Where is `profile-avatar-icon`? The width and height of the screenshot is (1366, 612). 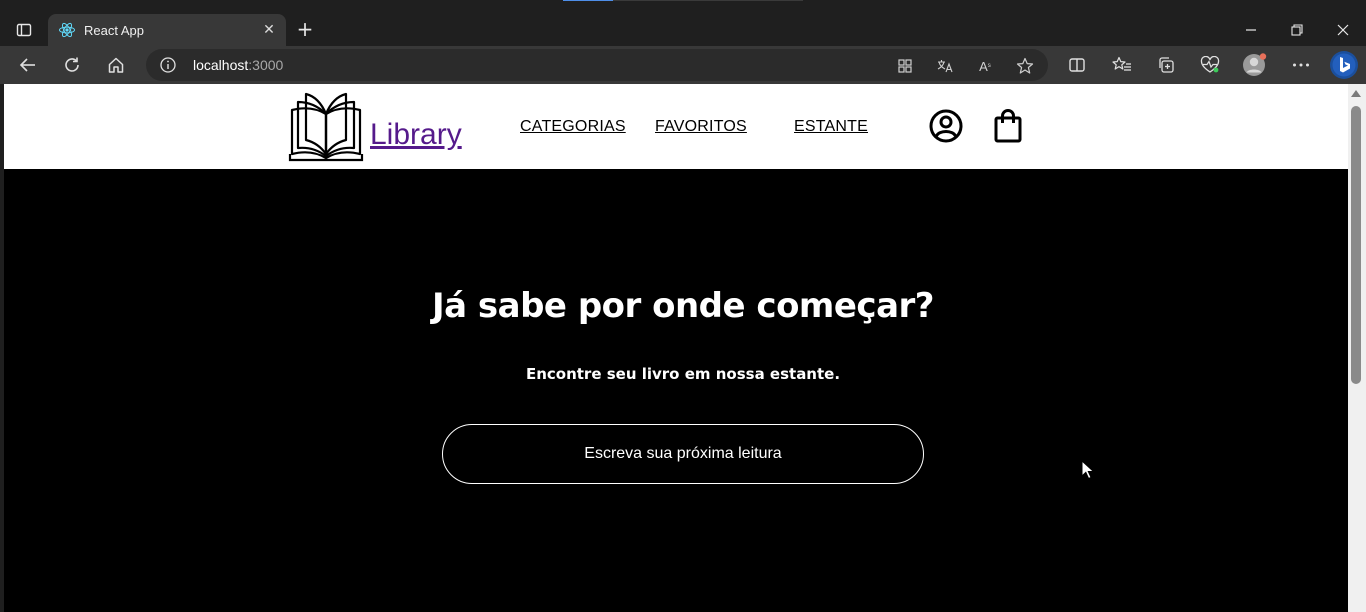
profile-avatar-icon is located at coordinates (1255, 64).